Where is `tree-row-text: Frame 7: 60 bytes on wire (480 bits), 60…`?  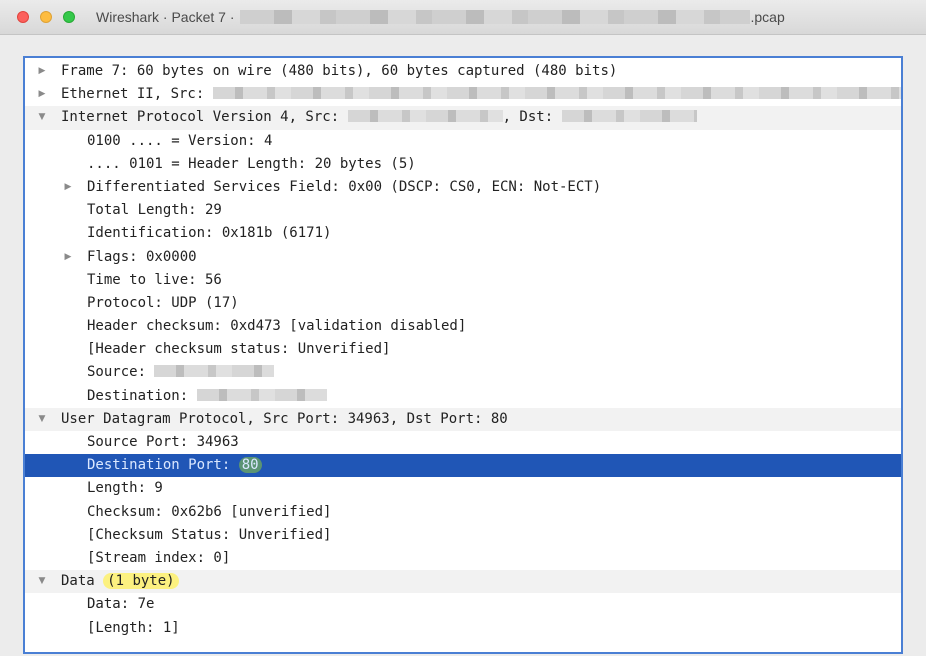 tree-row-text: Frame 7: 60 bytes on wire (480 bits), 60… is located at coordinates (339, 71).